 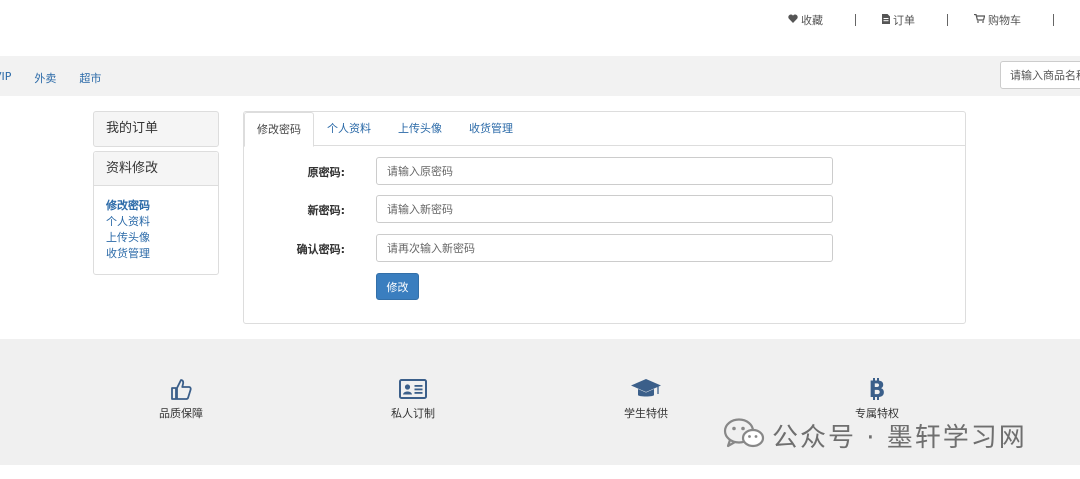 I want to click on orders-label: 订单, so click(x=904, y=20).